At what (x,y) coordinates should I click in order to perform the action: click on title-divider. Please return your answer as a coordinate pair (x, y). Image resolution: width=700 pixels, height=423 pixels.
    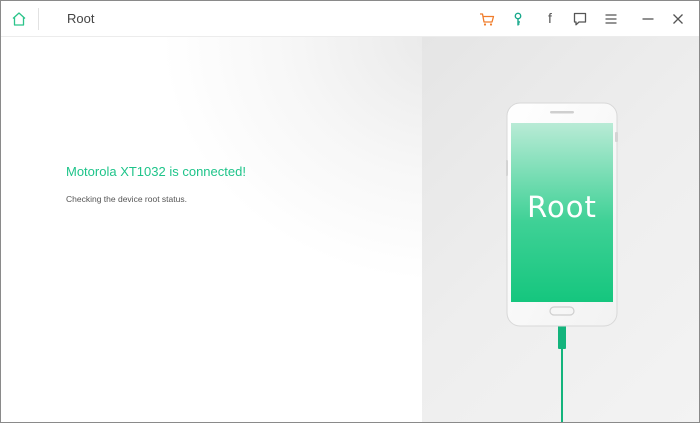
    Looking at the image, I should click on (38, 19).